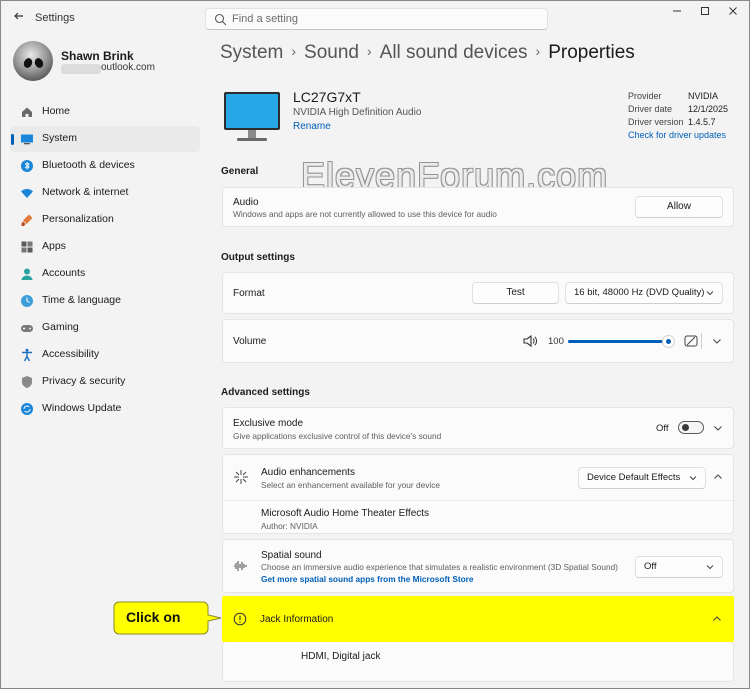  What do you see at coordinates (369, 51) in the screenshot?
I see `chevron-right-icon: ›` at bounding box center [369, 51].